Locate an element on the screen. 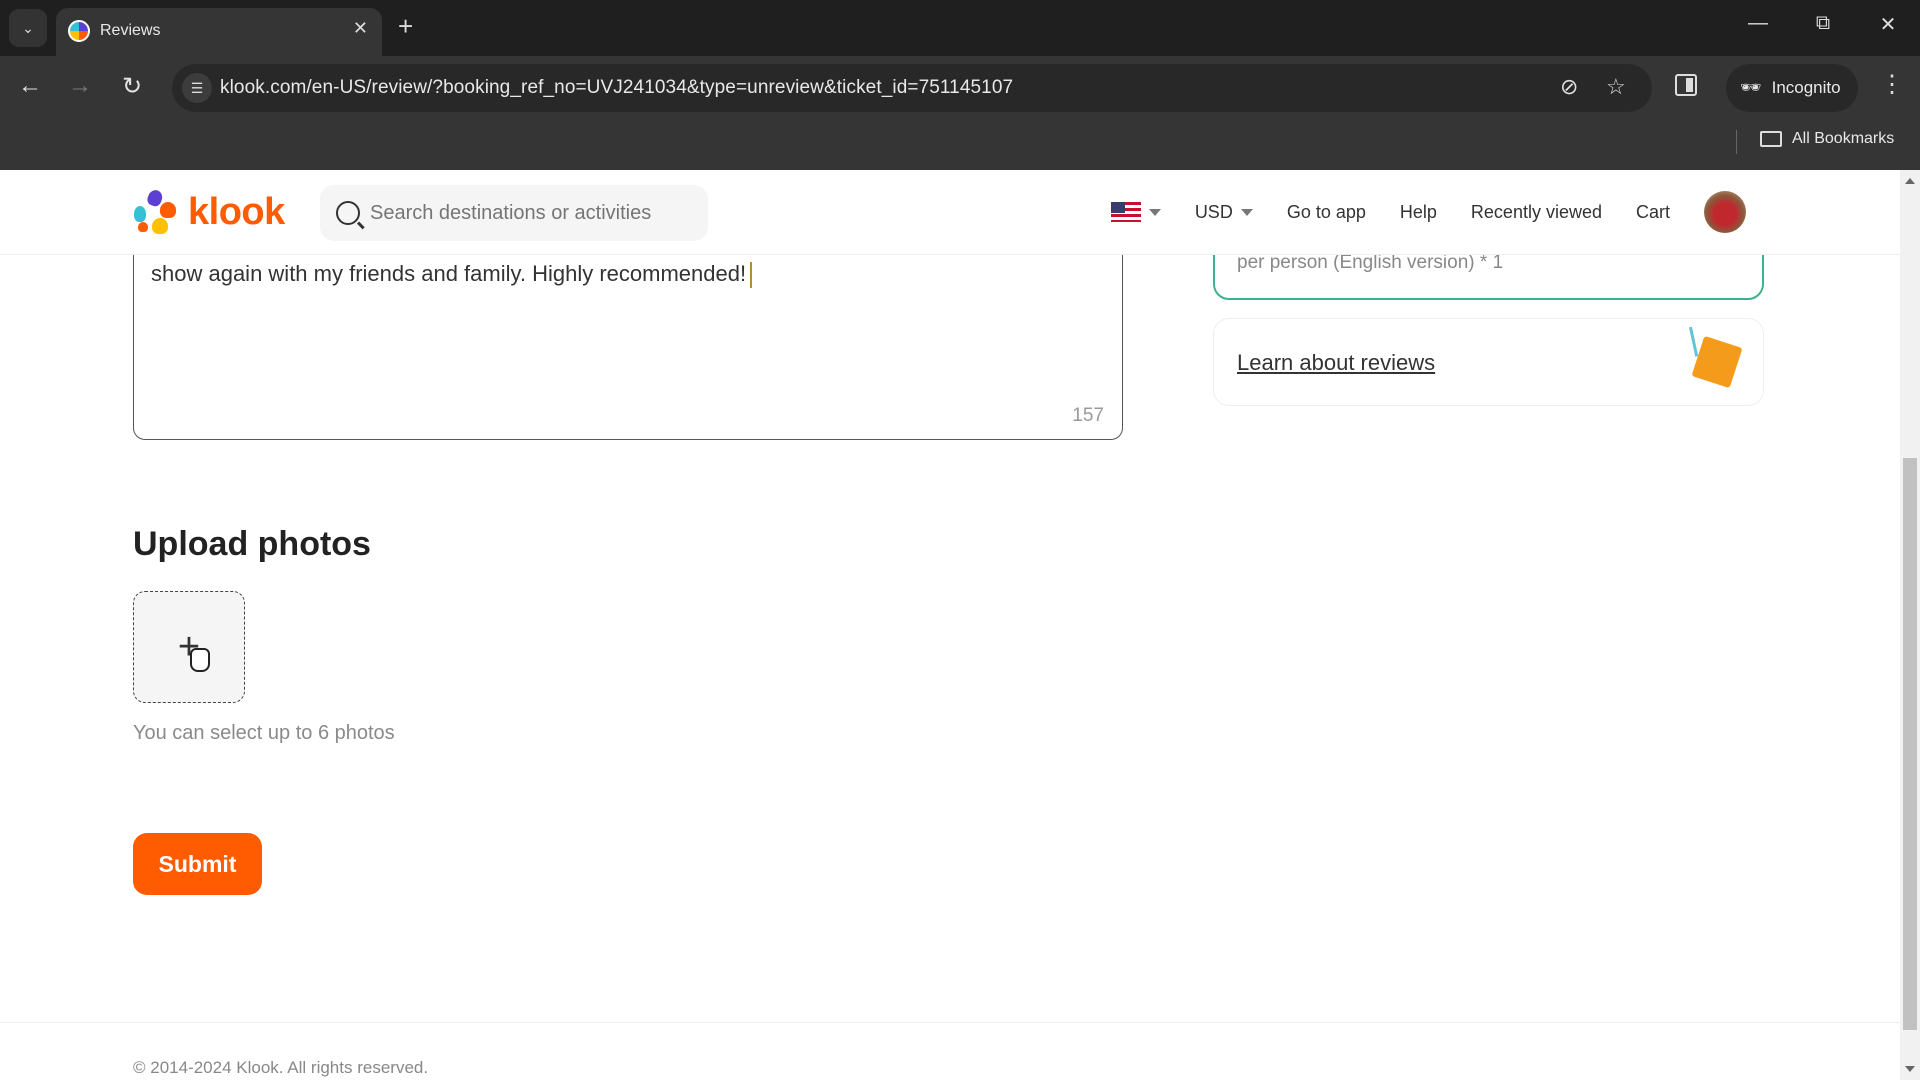 Image resolution: width=1920 pixels, height=1080 pixels. language-selector is located at coordinates (1135, 212).